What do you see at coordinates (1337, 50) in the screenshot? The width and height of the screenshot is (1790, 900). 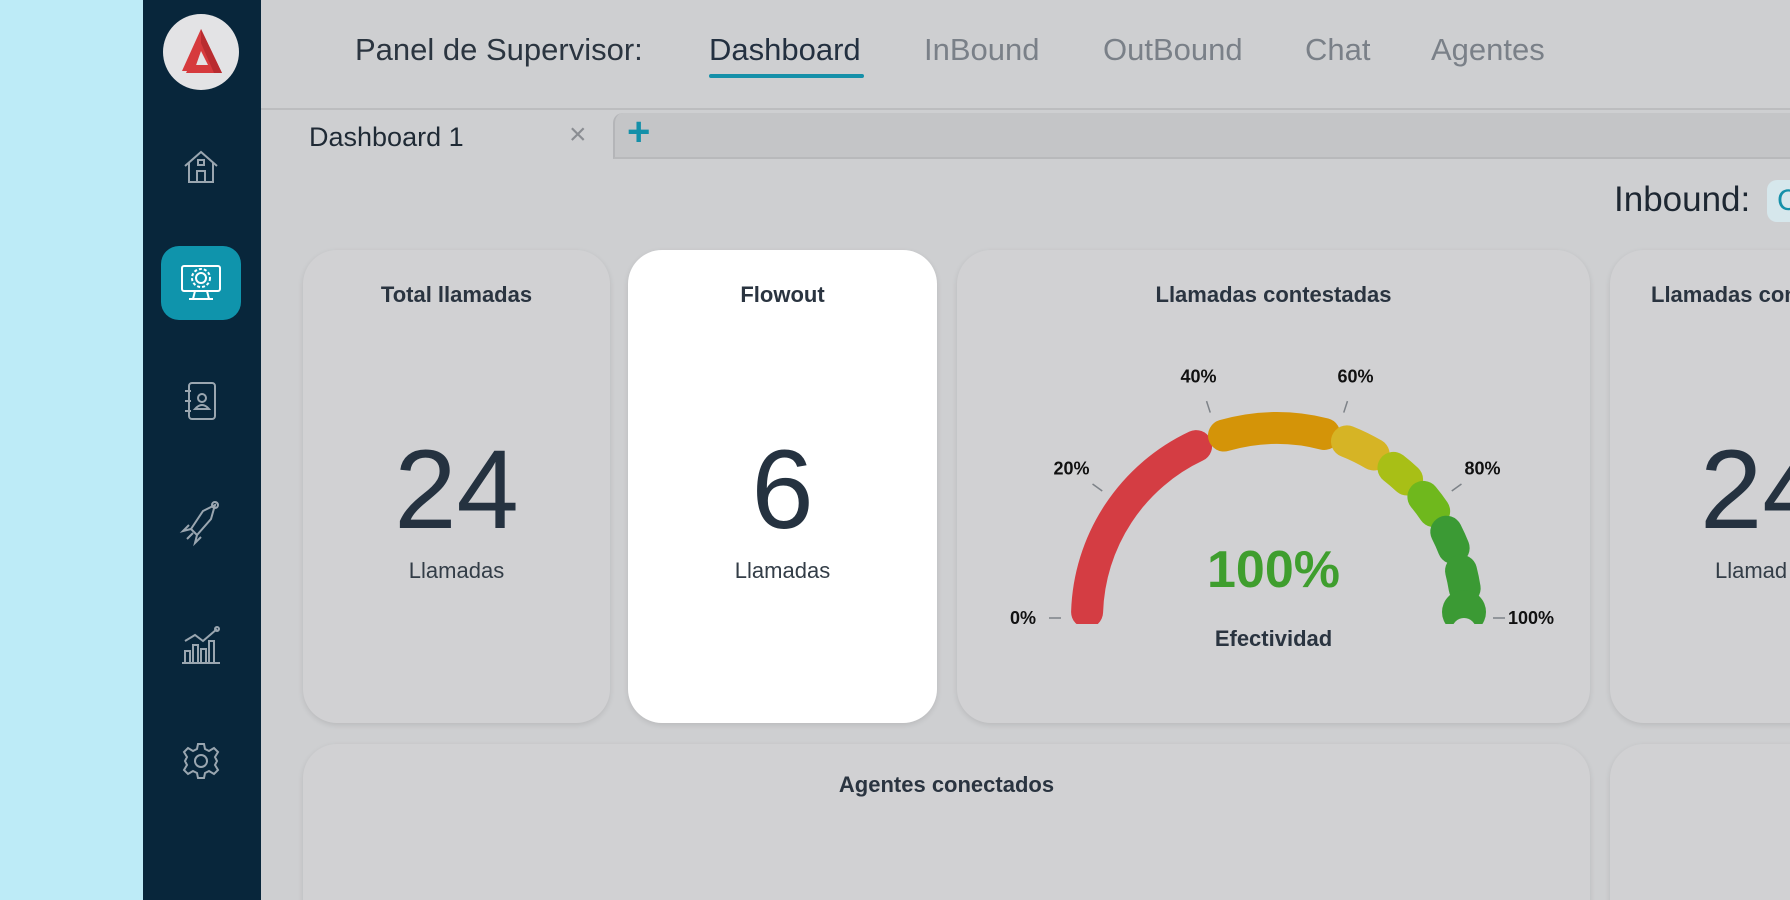 I see `tab-chat: Chat` at bounding box center [1337, 50].